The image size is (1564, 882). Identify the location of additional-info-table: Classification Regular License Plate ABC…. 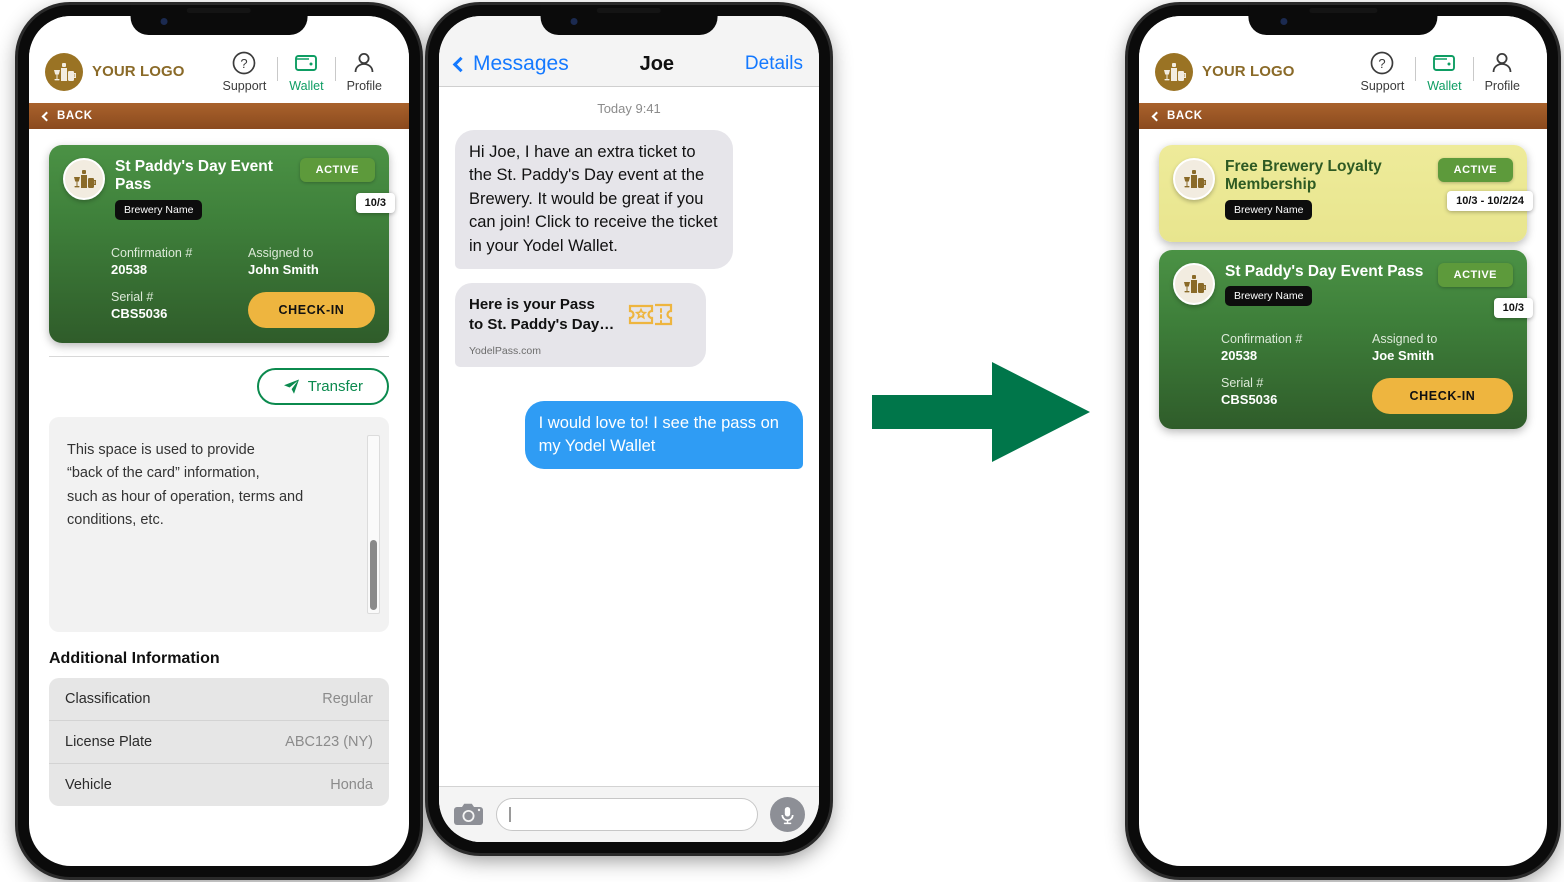
(219, 741).